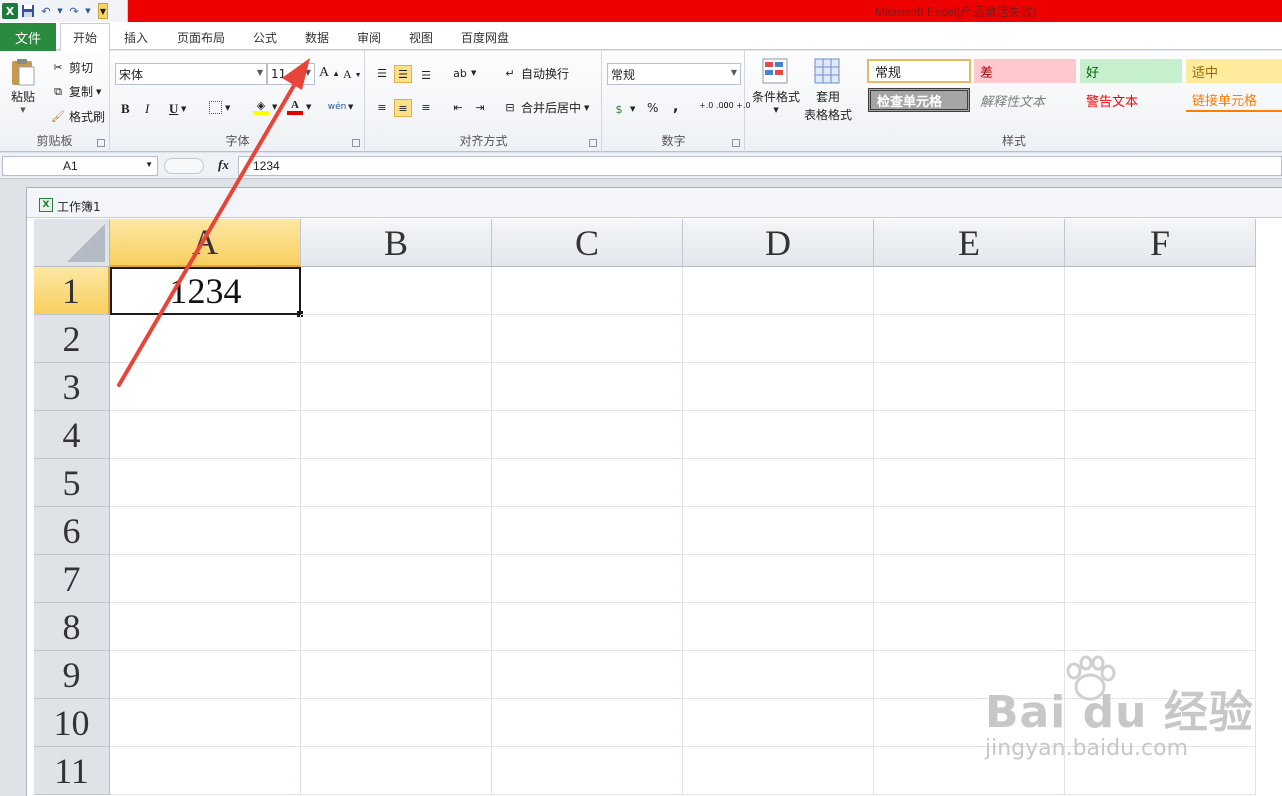  I want to click on row-header-8: 8, so click(72, 627).